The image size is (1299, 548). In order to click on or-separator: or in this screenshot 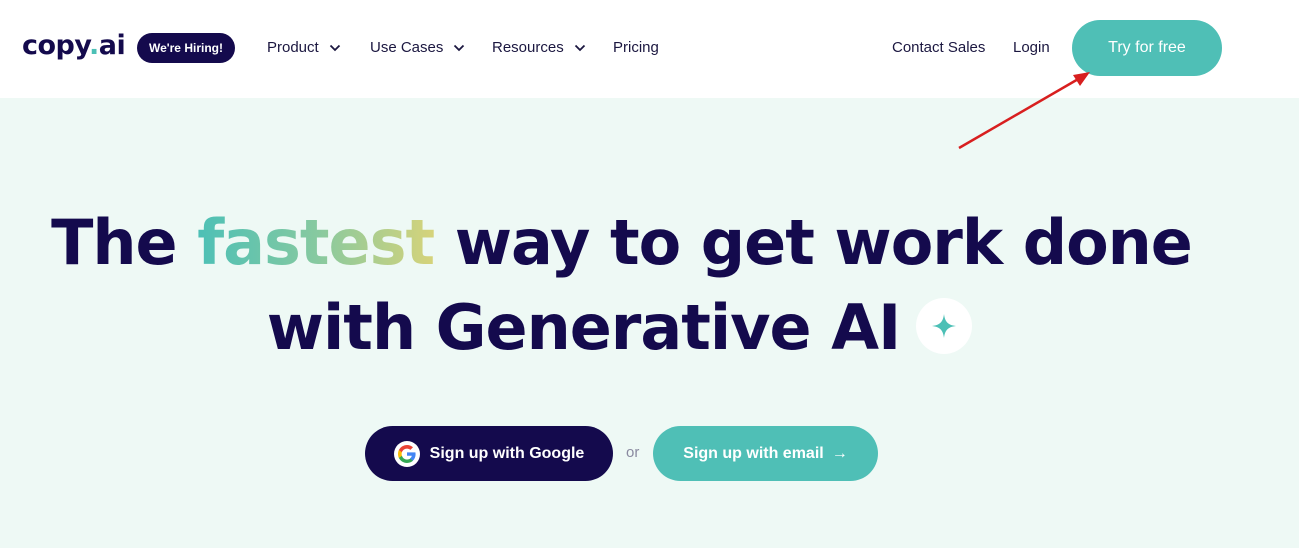, I will do `click(633, 452)`.